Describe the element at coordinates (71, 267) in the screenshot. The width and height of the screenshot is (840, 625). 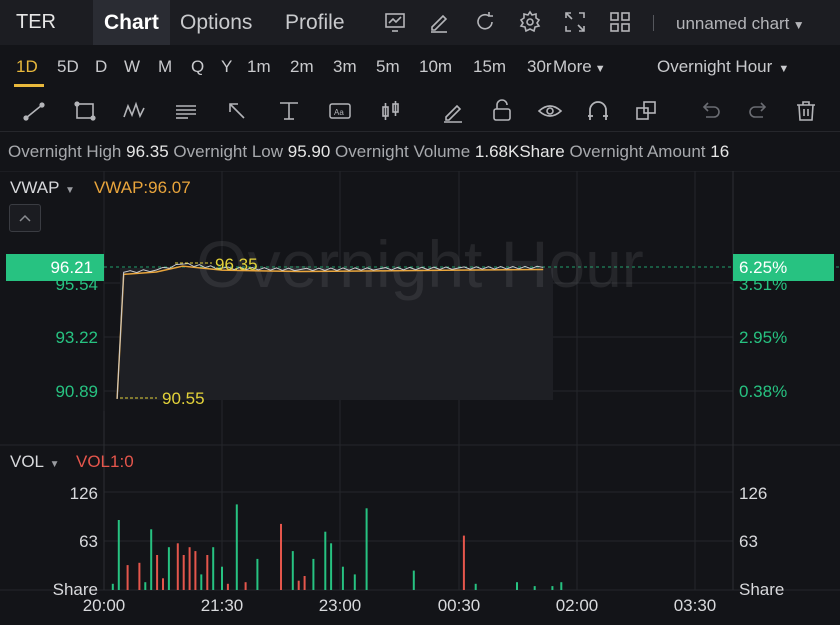
I see `current-price-label: 96.21` at that location.